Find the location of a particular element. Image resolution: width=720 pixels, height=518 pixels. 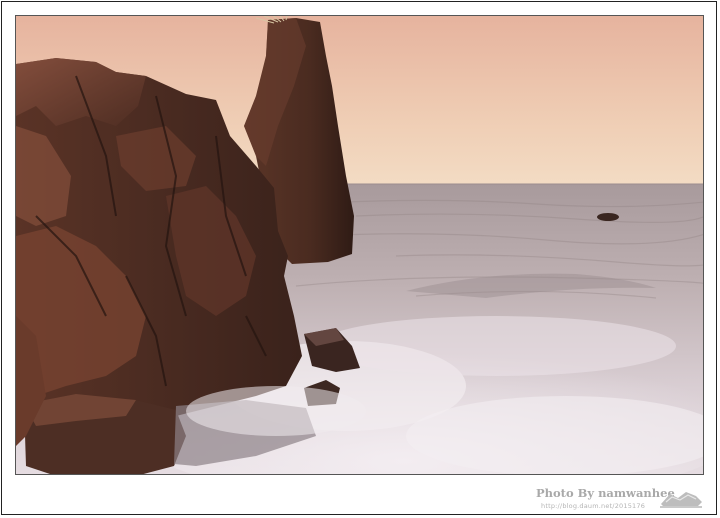

blog-url: http://blog.daum.net/2015176 is located at coordinates (593, 506).